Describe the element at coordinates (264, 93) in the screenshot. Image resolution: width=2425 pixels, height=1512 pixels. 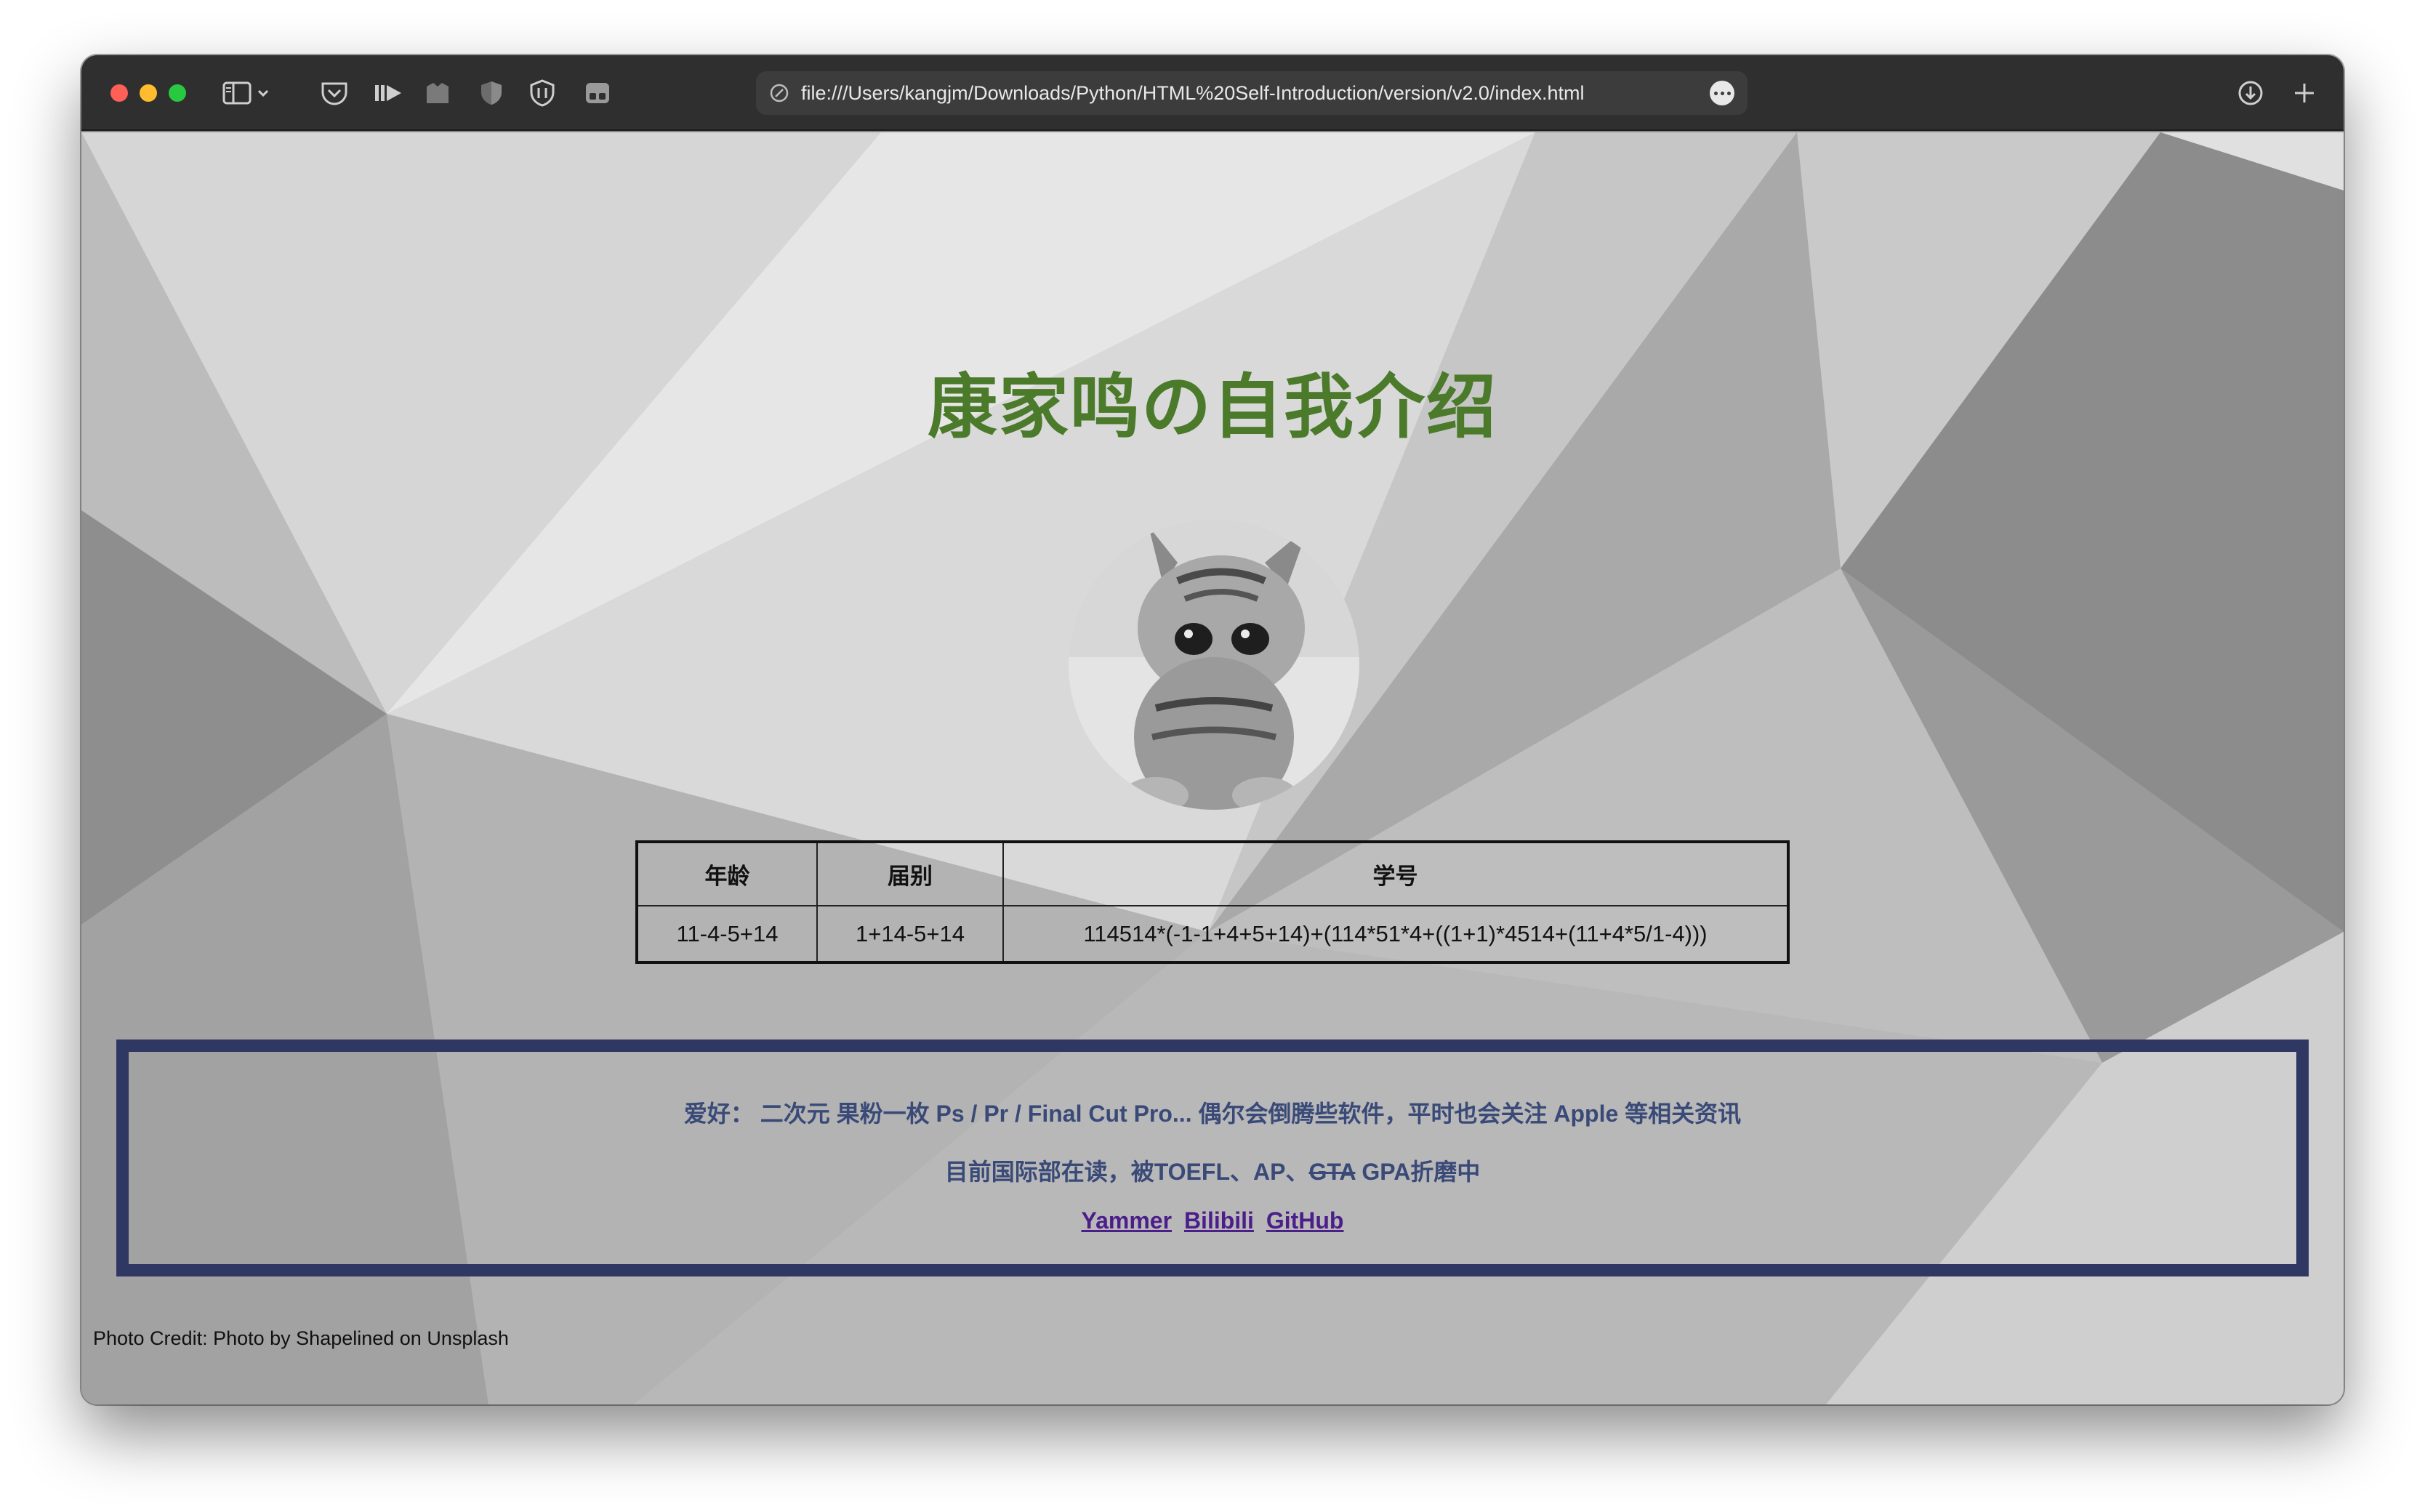
I see `chevron-down-icon` at that location.